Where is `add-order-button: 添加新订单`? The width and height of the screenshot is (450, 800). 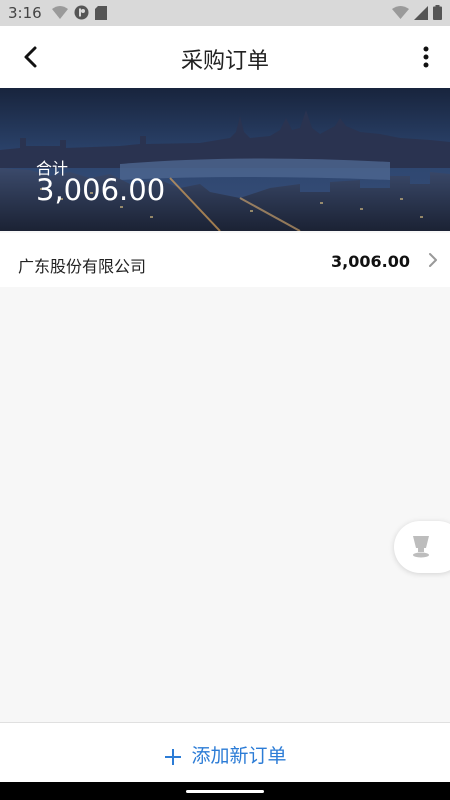
add-order-button: 添加新订单 is located at coordinates (225, 752).